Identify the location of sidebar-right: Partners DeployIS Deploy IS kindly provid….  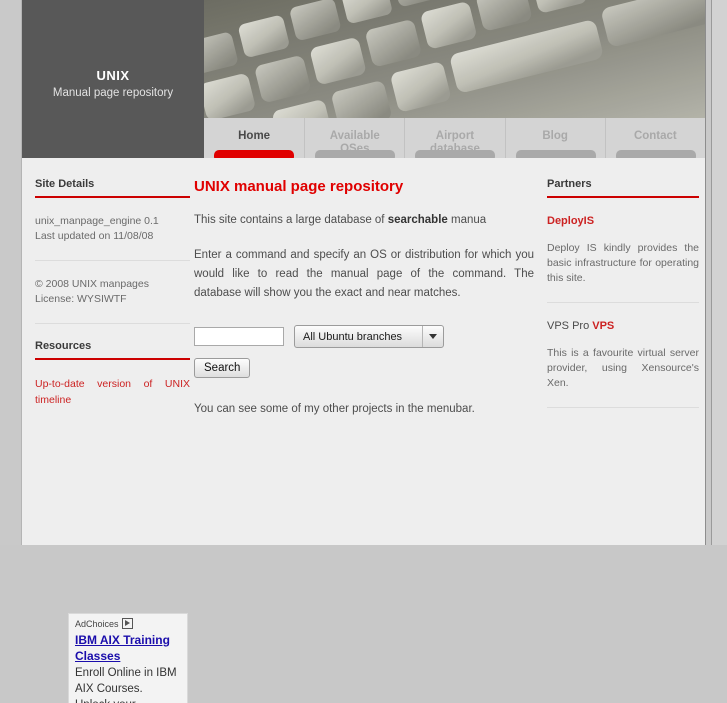
(623, 301).